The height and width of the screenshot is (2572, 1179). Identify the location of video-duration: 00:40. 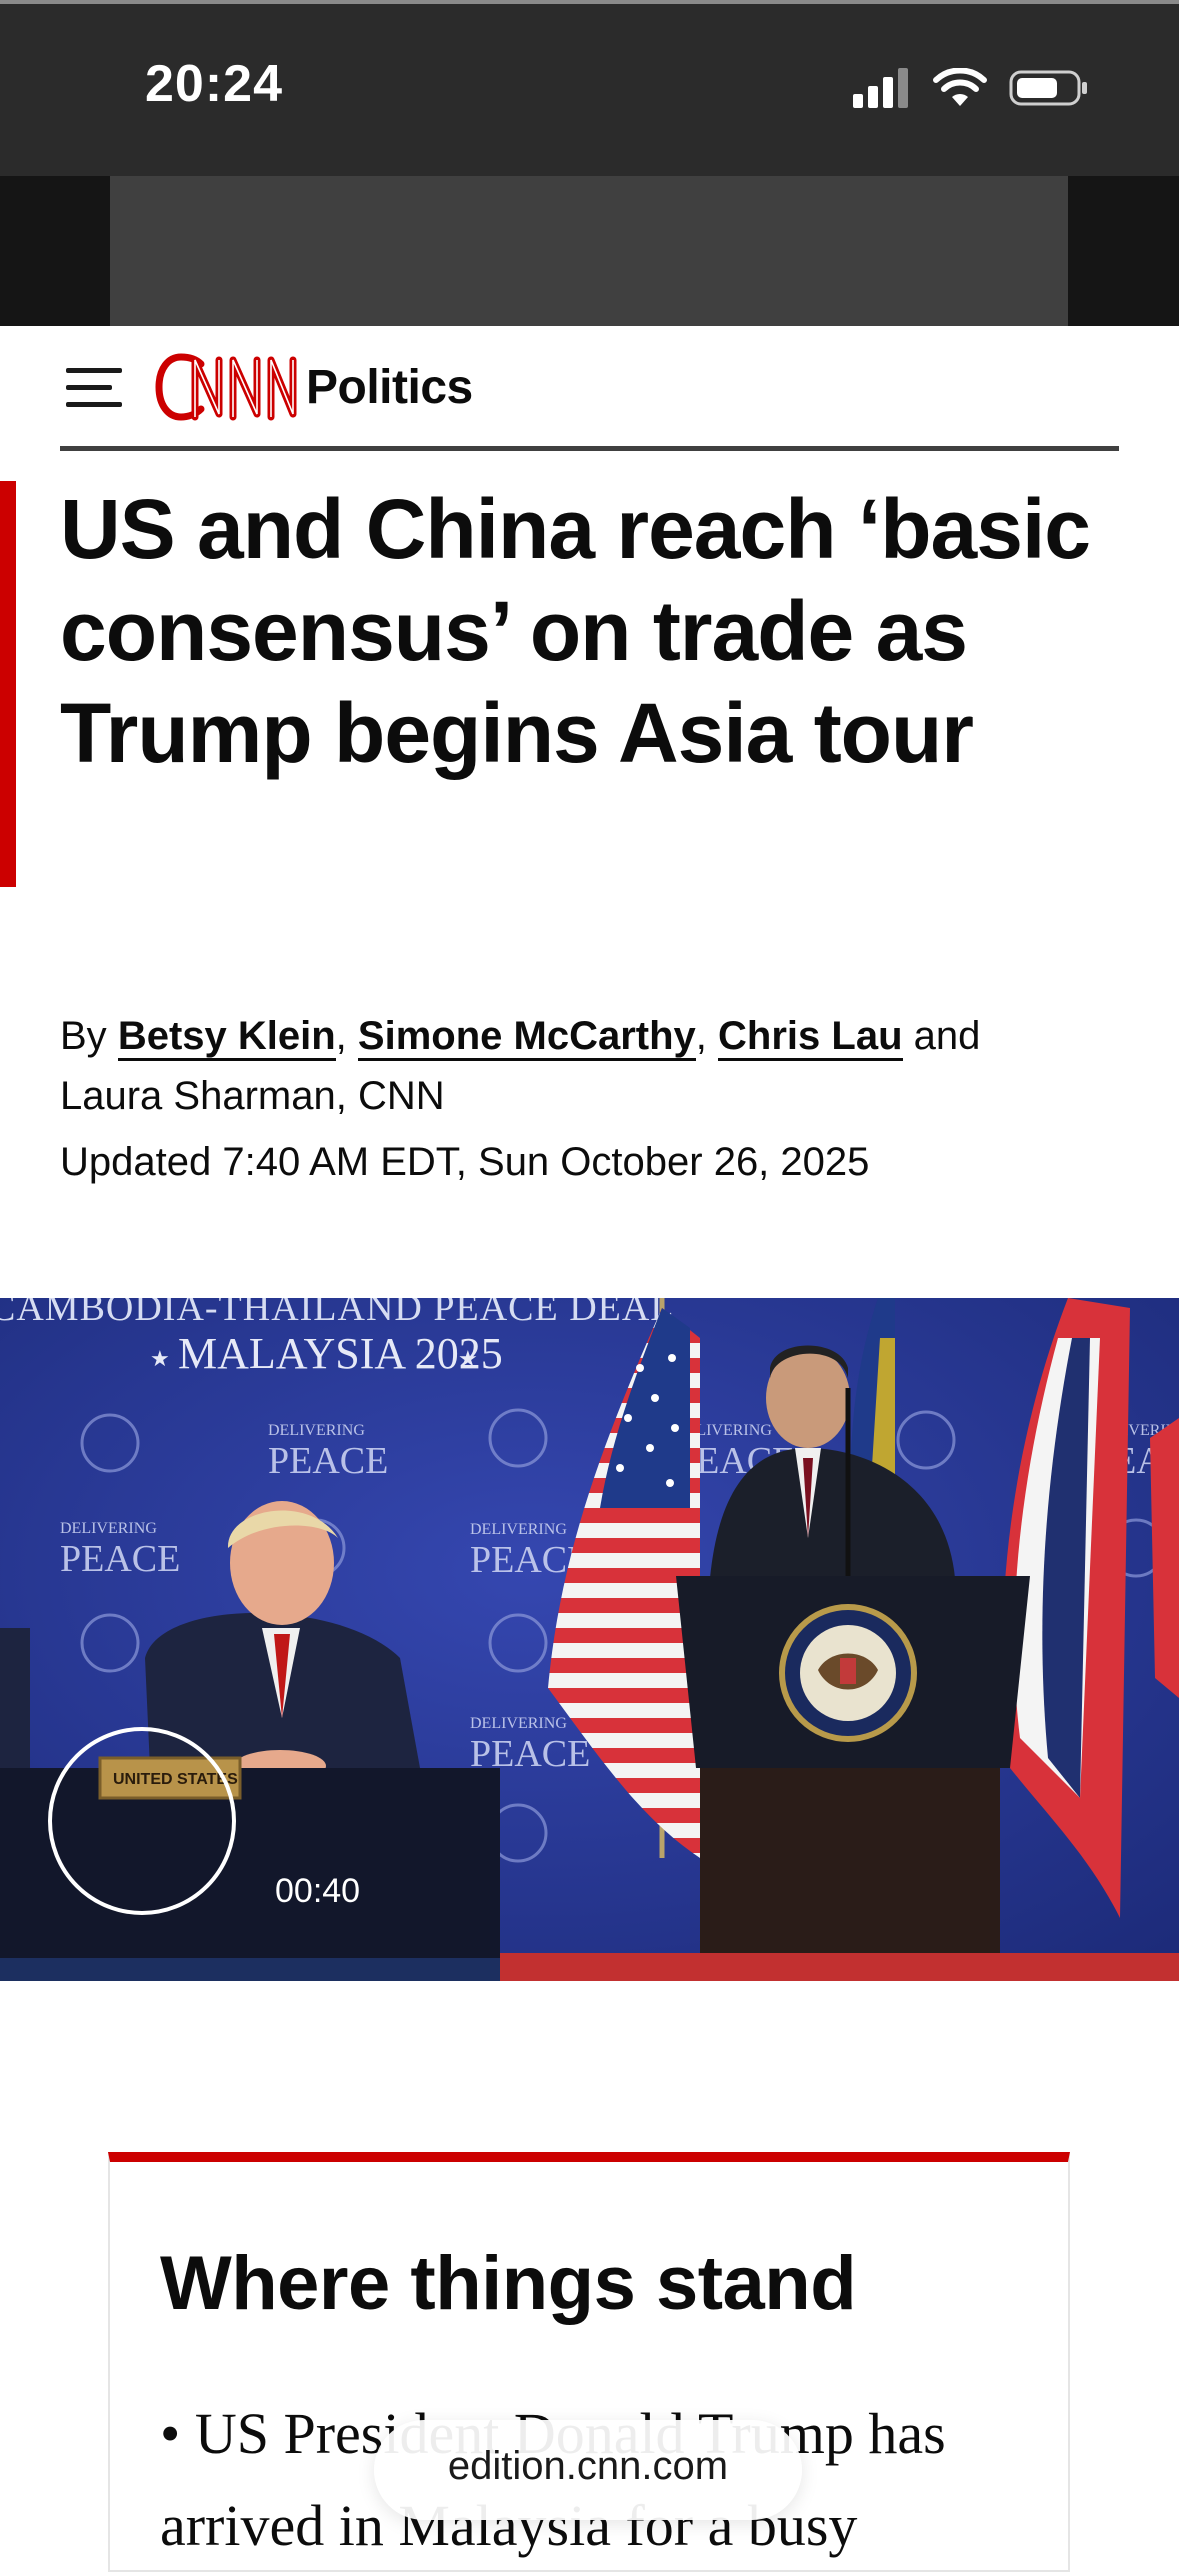
(318, 1891).